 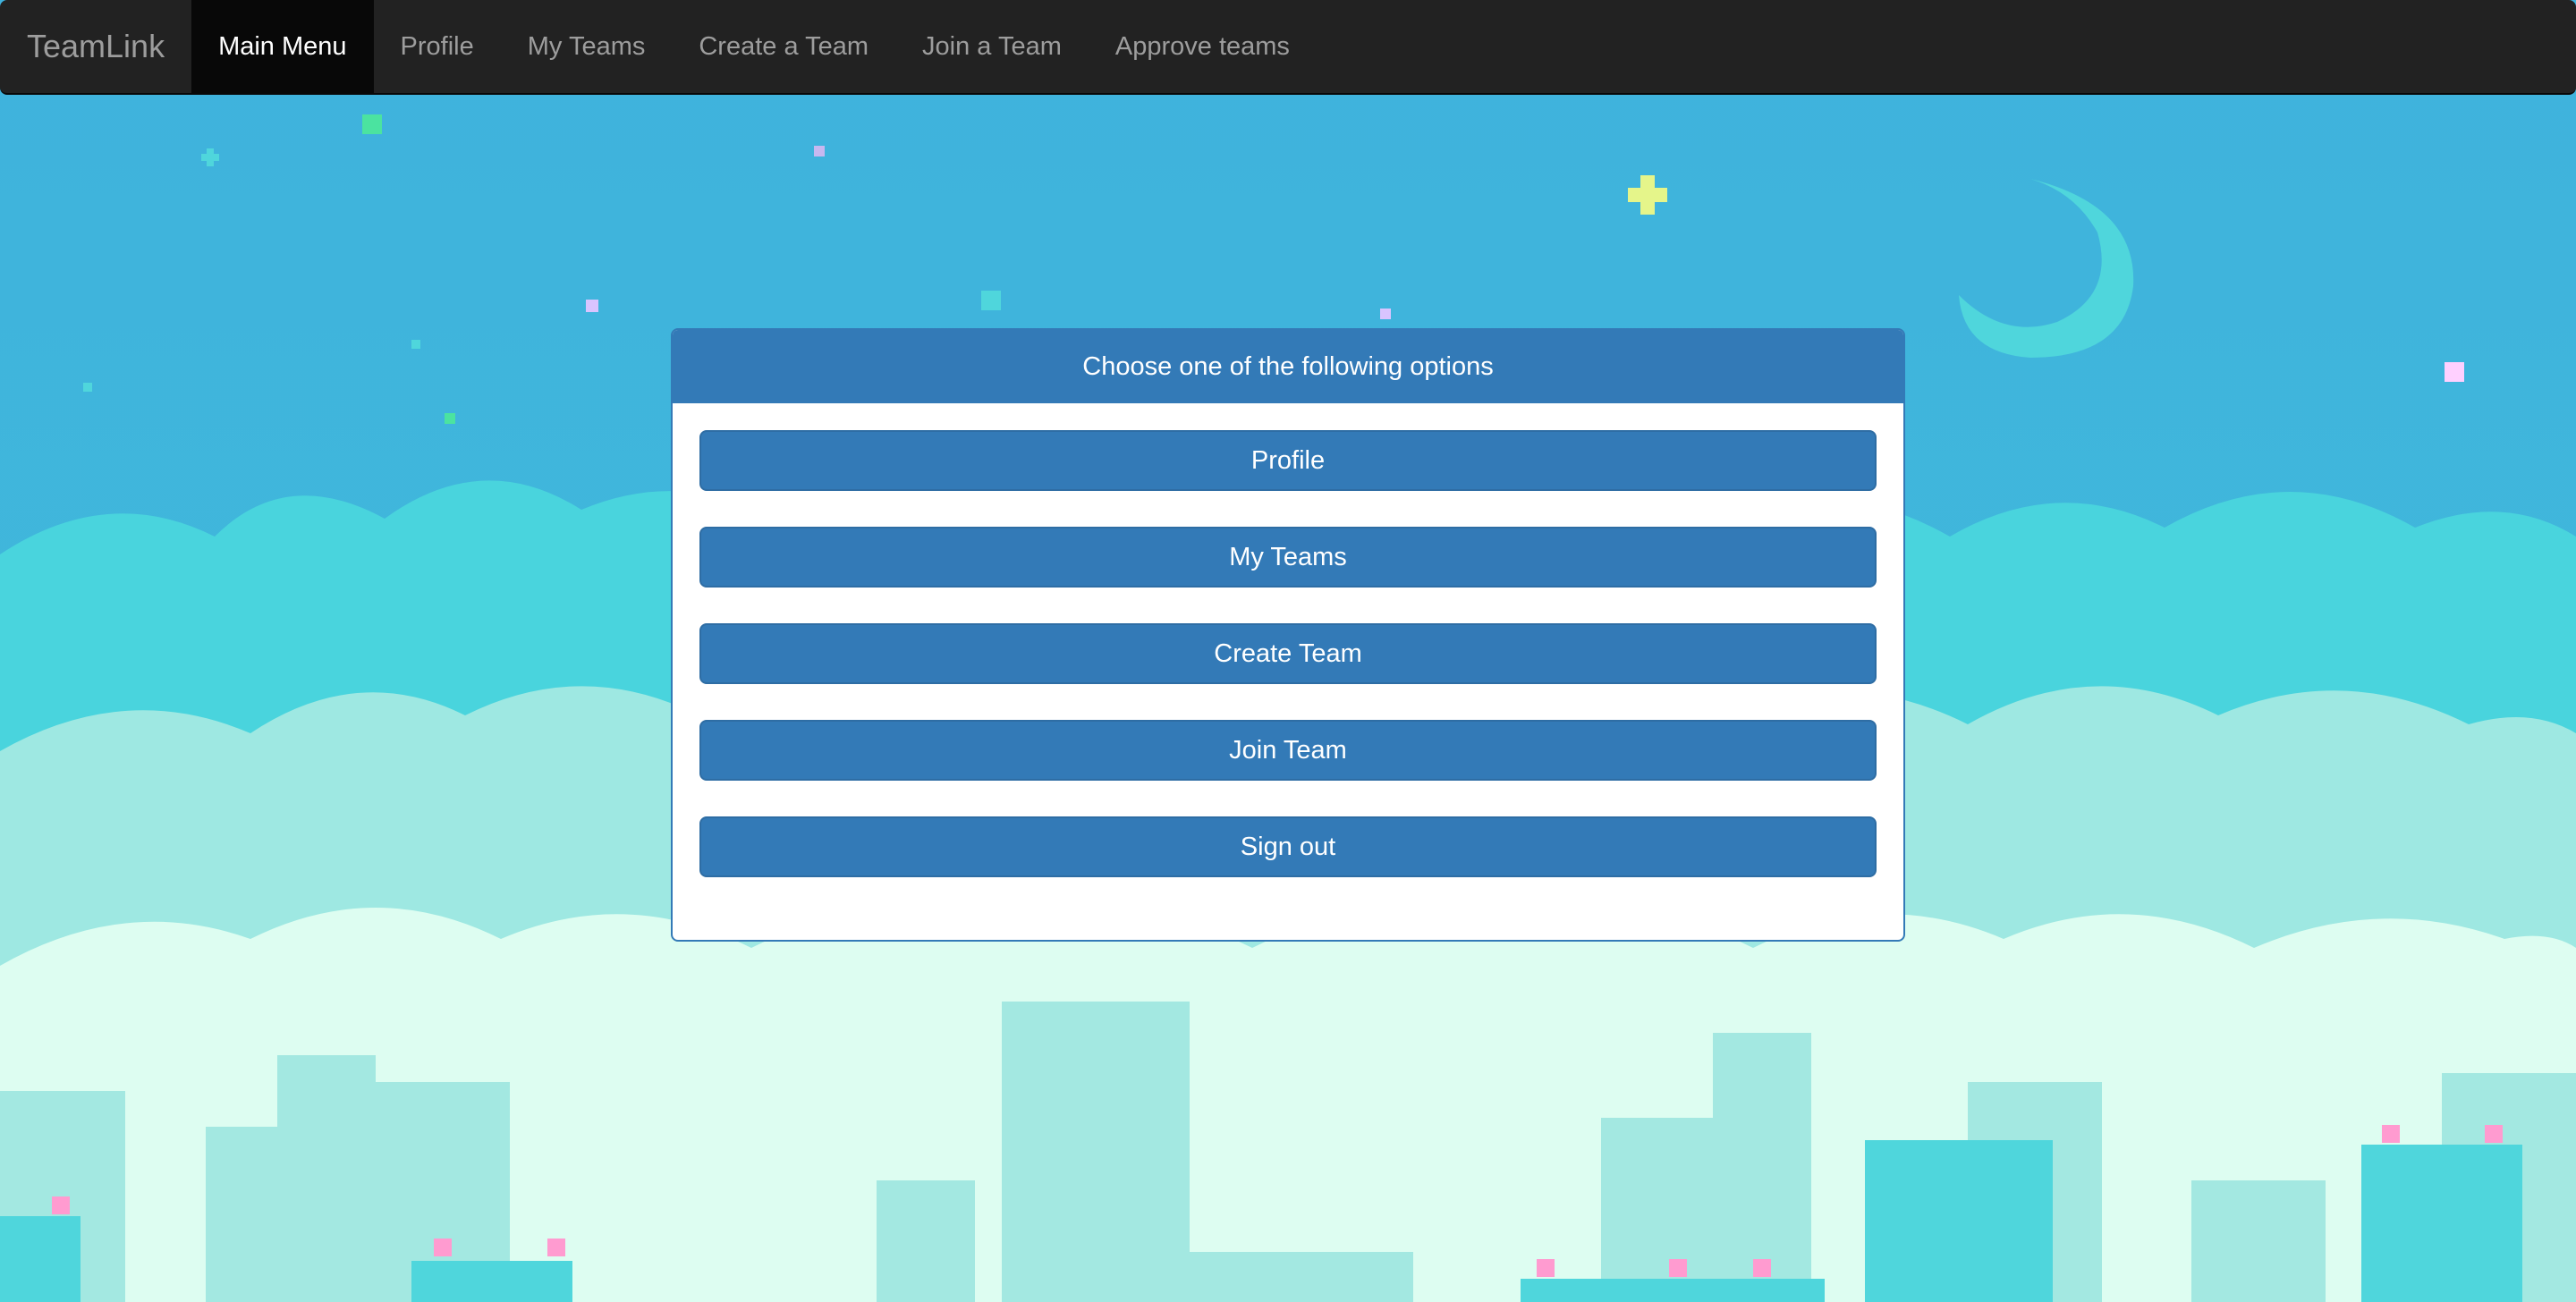 I want to click on join-team-button: Join Team, so click(x=1288, y=750).